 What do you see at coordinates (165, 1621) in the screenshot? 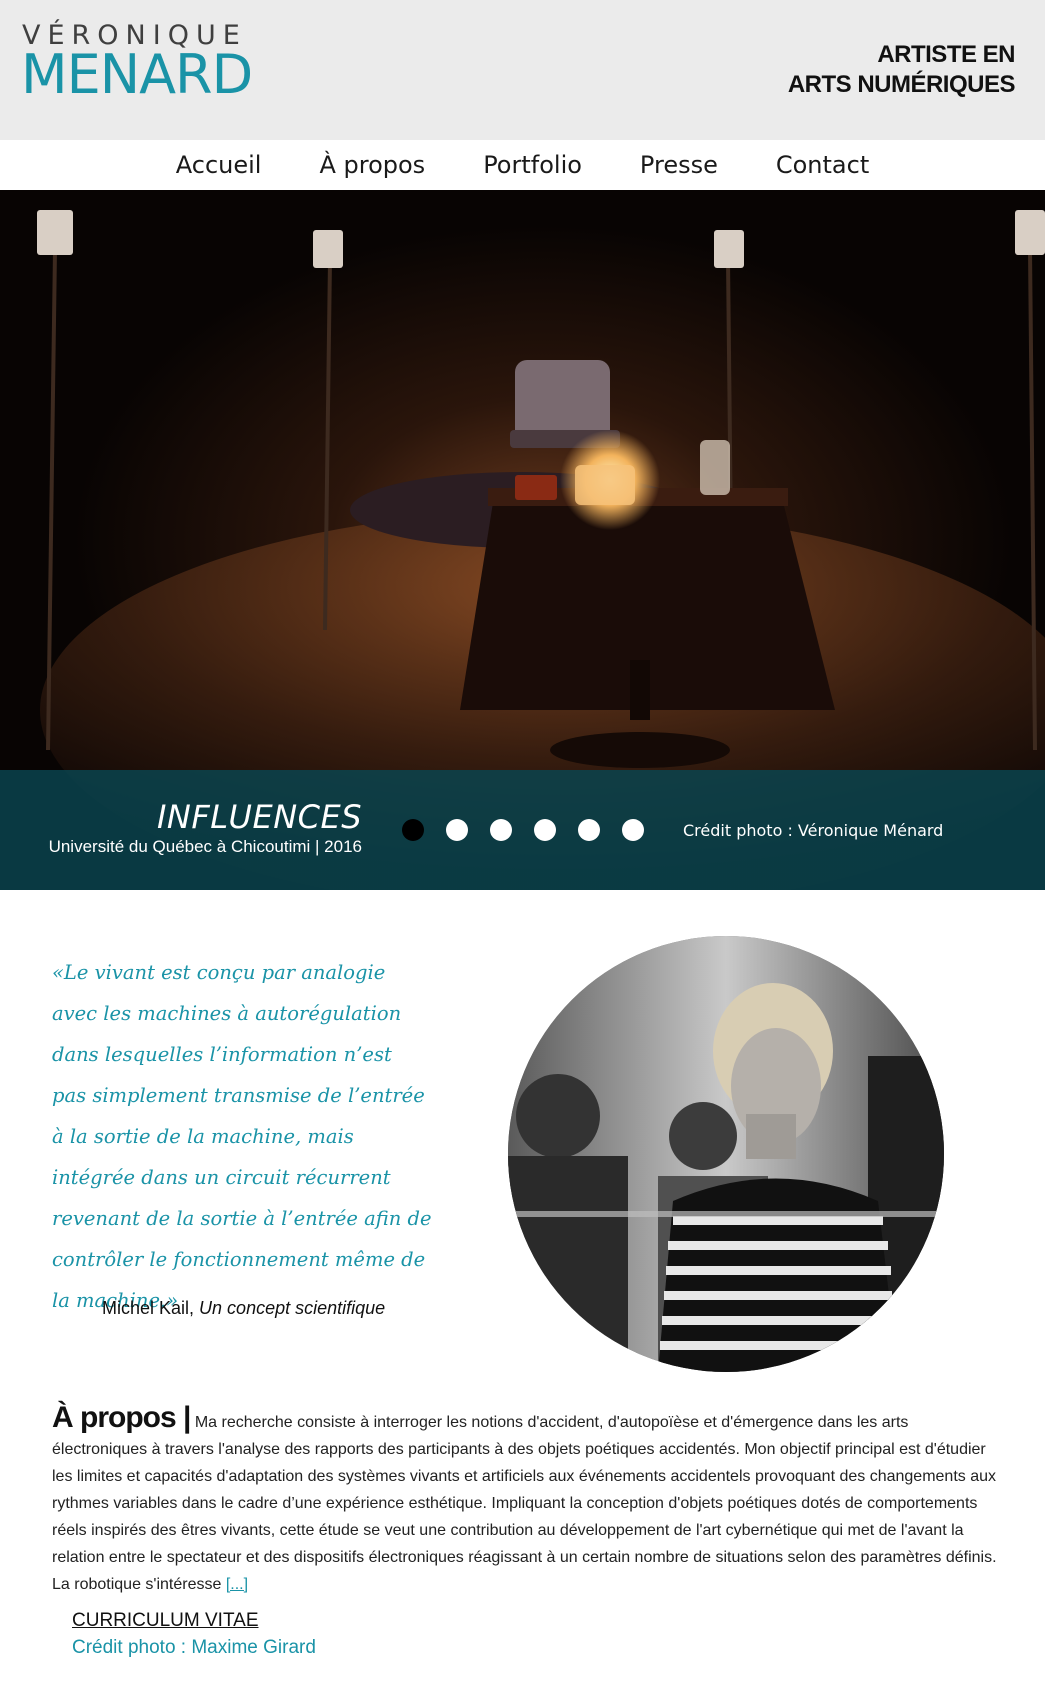
I see `curriculum-vitae-link: CURRICULUM VITAE` at bounding box center [165, 1621].